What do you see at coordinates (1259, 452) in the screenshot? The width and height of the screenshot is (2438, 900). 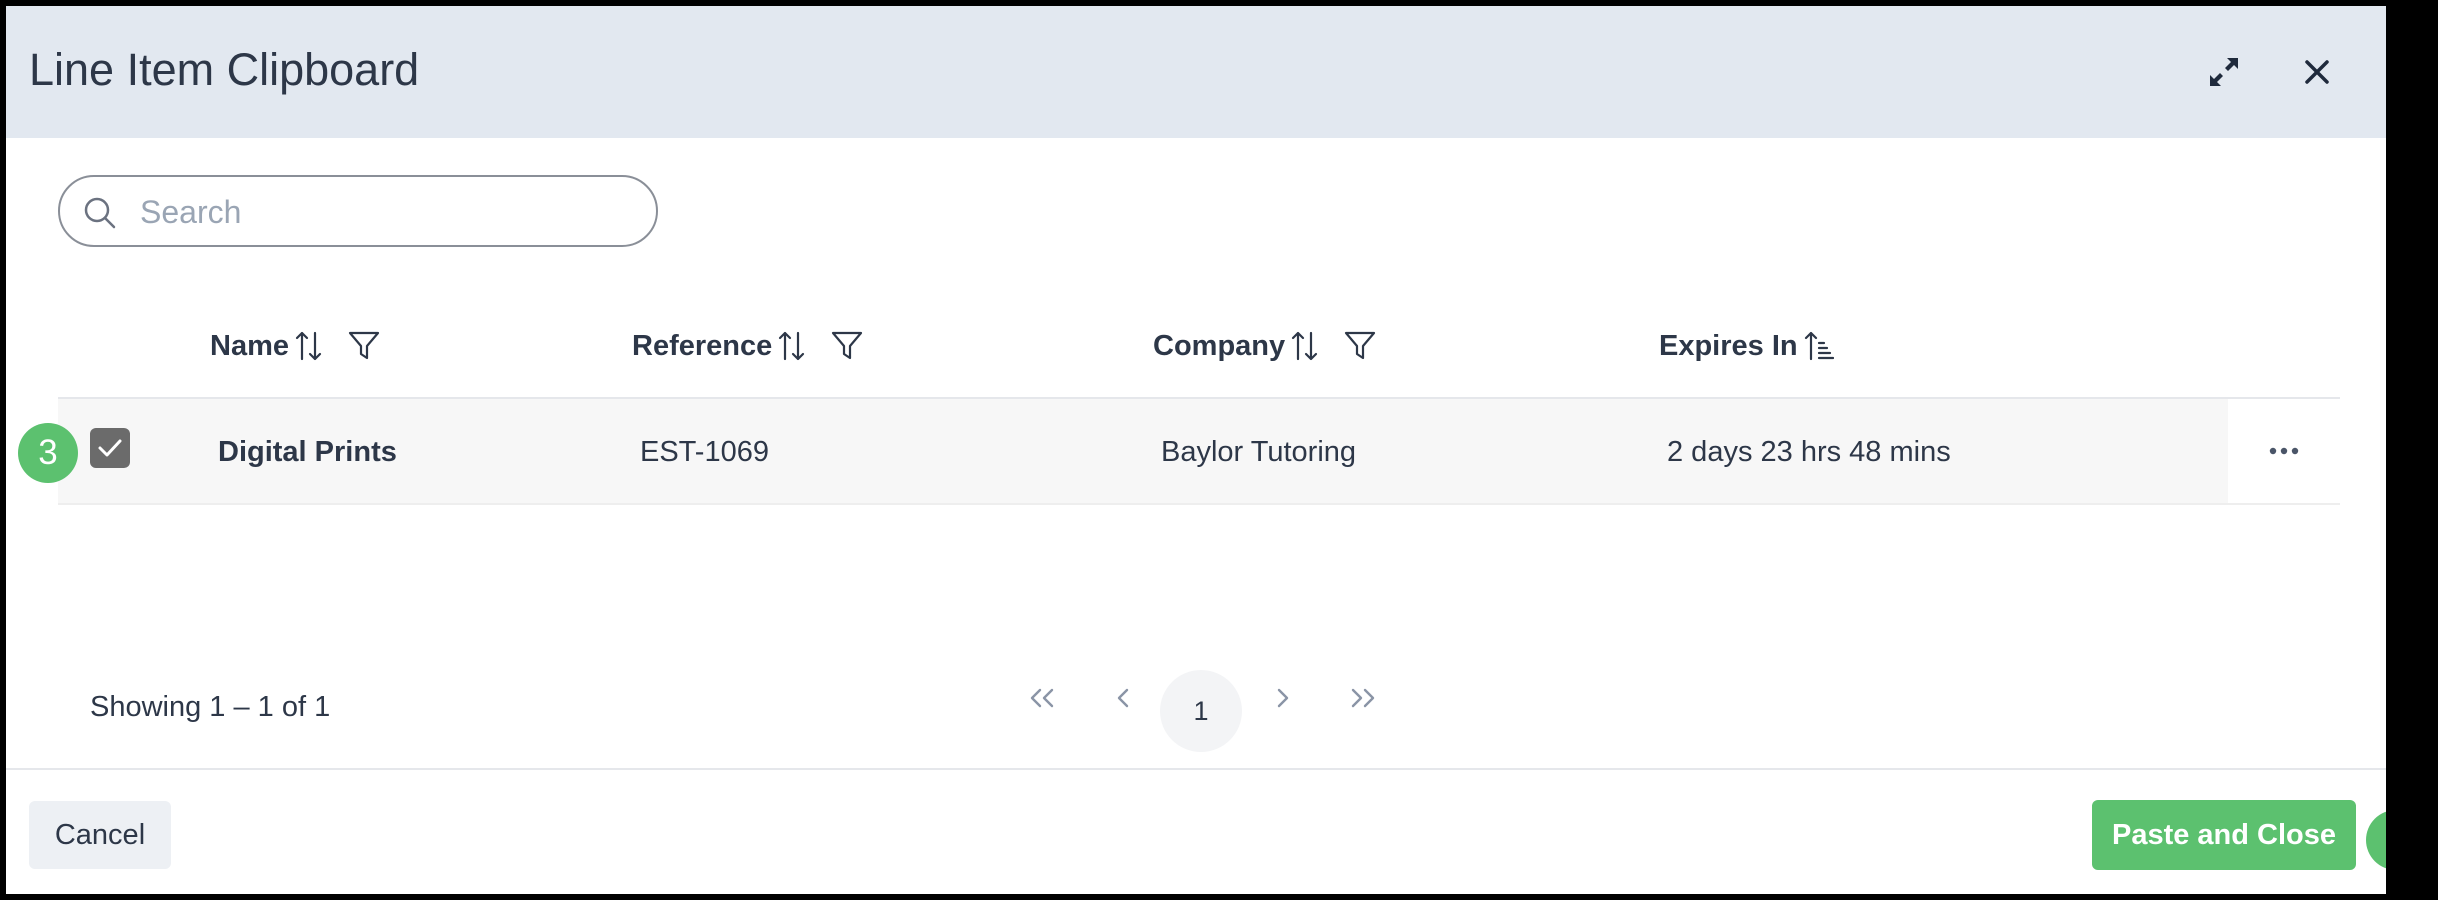 I see `cell-company: Baylor Tutoring` at bounding box center [1259, 452].